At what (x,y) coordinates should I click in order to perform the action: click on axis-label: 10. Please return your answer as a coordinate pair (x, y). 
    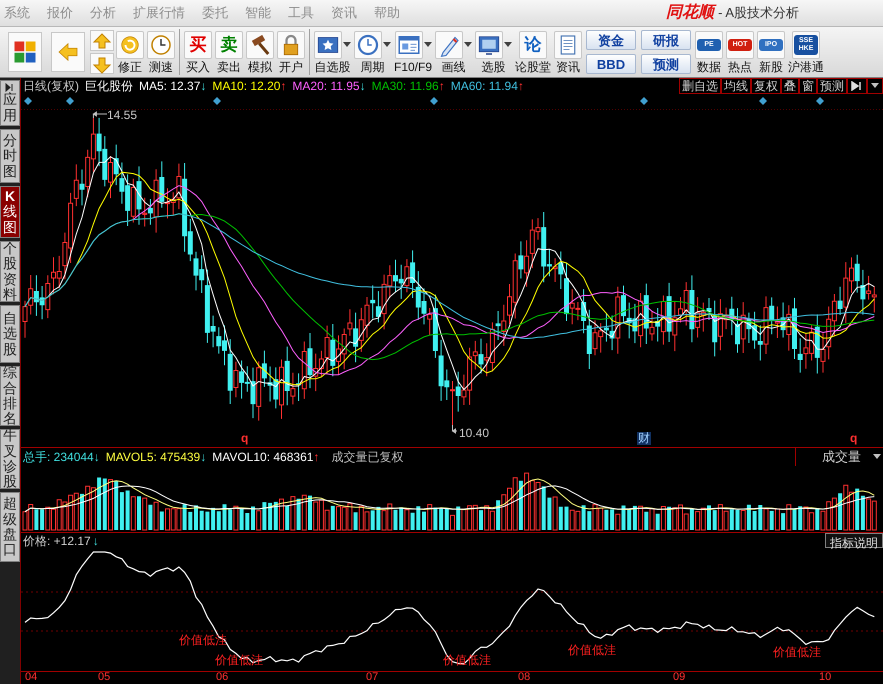
    Looking at the image, I should click on (825, 677).